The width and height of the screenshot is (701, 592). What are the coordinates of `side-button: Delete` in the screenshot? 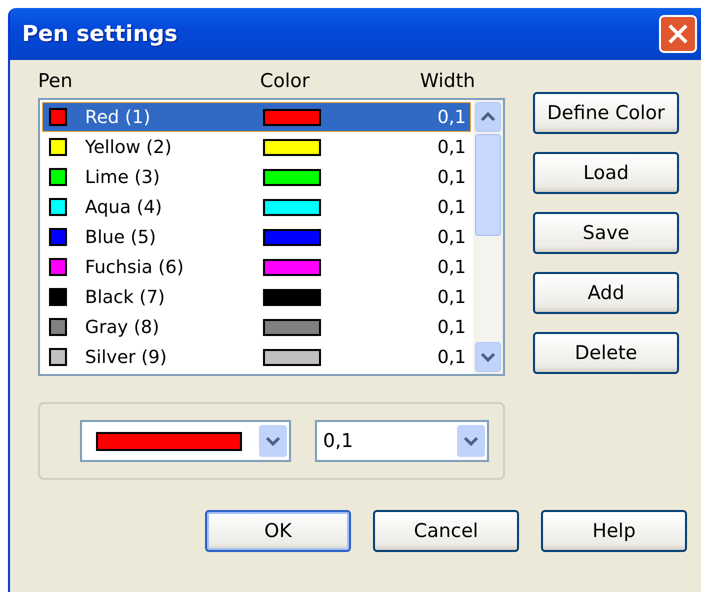 It's located at (606, 353).